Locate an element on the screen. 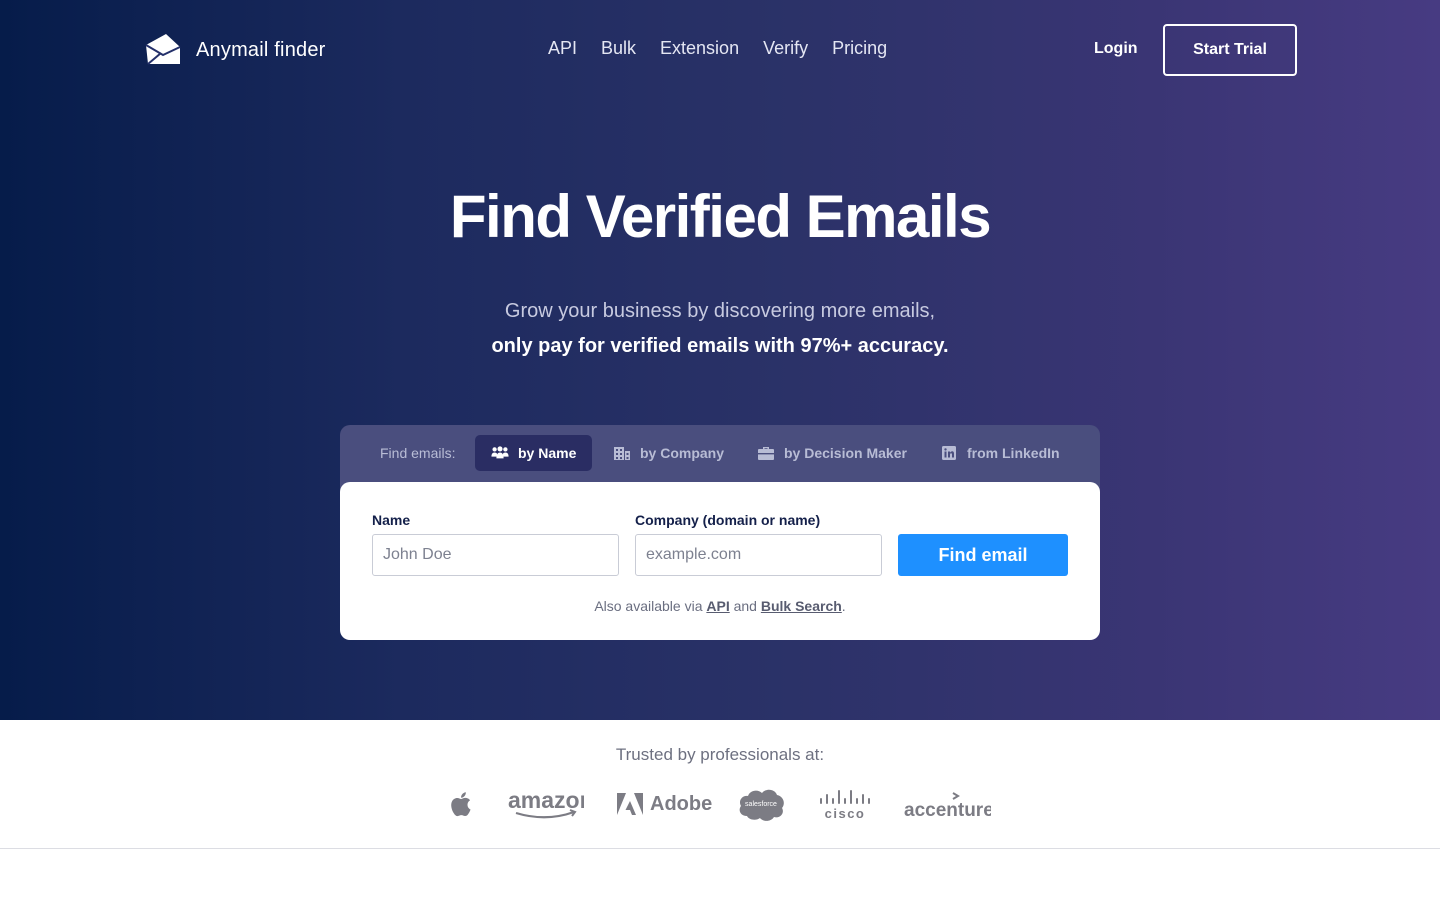  adobe-logo: Adobe is located at coordinates (664, 804).